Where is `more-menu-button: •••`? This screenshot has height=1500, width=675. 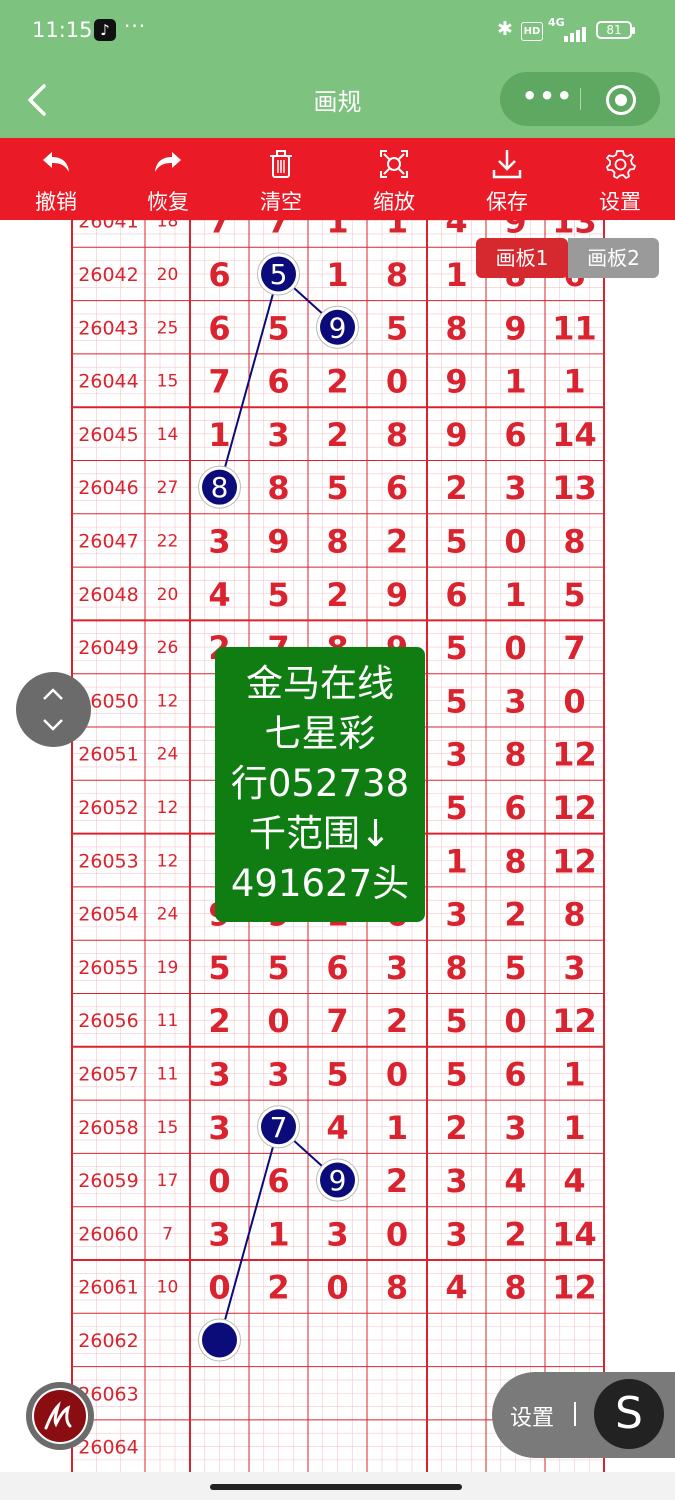 more-menu-button: ••• is located at coordinates (548, 96).